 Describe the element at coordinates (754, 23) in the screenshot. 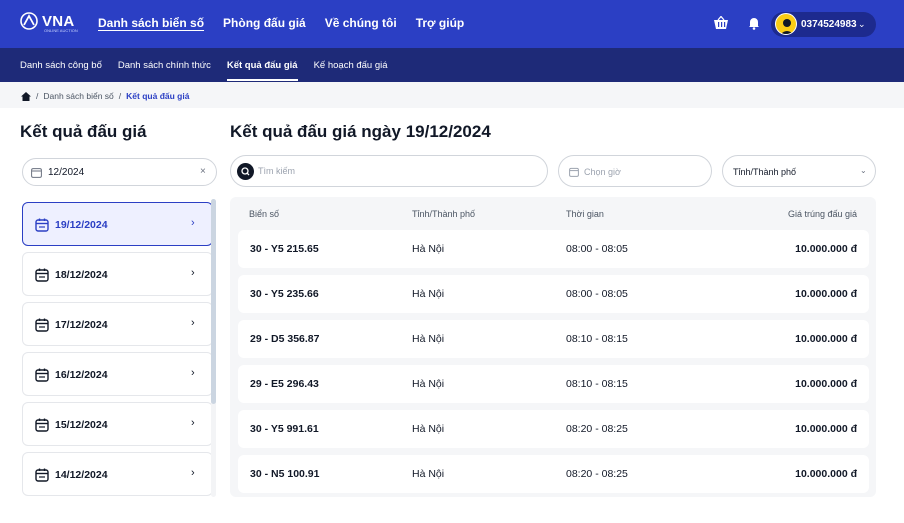

I see `bell-icon` at that location.